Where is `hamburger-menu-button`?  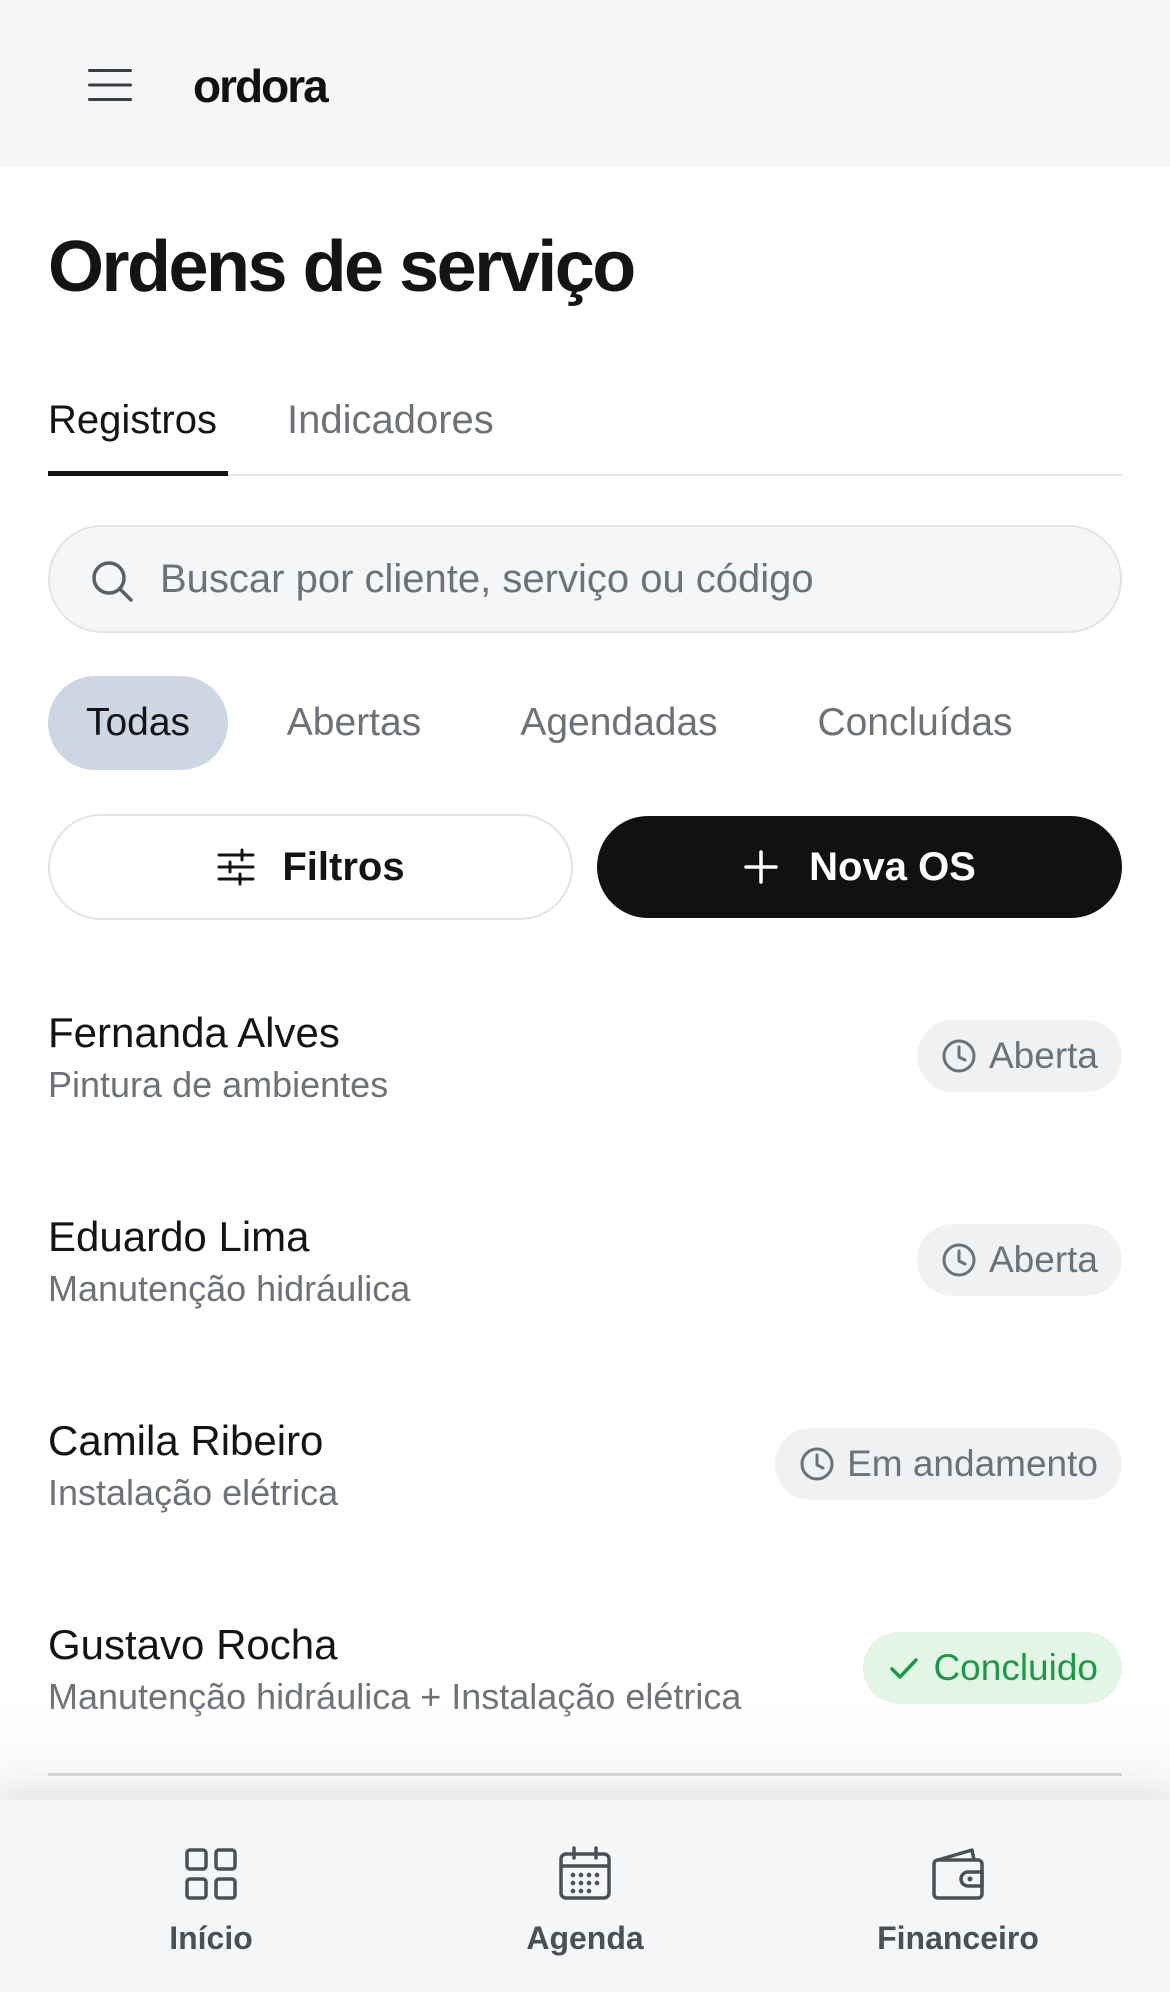
hamburger-menu-button is located at coordinates (110, 85).